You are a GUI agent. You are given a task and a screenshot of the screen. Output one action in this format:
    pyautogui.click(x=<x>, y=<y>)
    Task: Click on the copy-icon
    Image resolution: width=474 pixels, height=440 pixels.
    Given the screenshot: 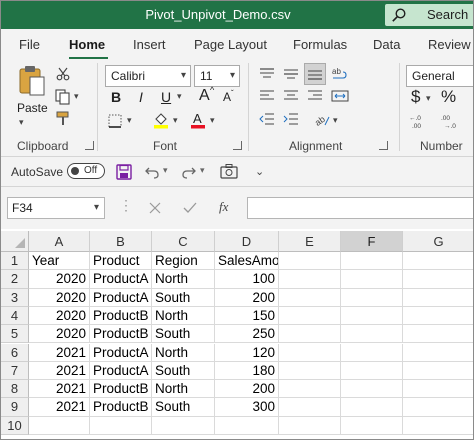 What is the action you would take?
    pyautogui.click(x=63, y=97)
    